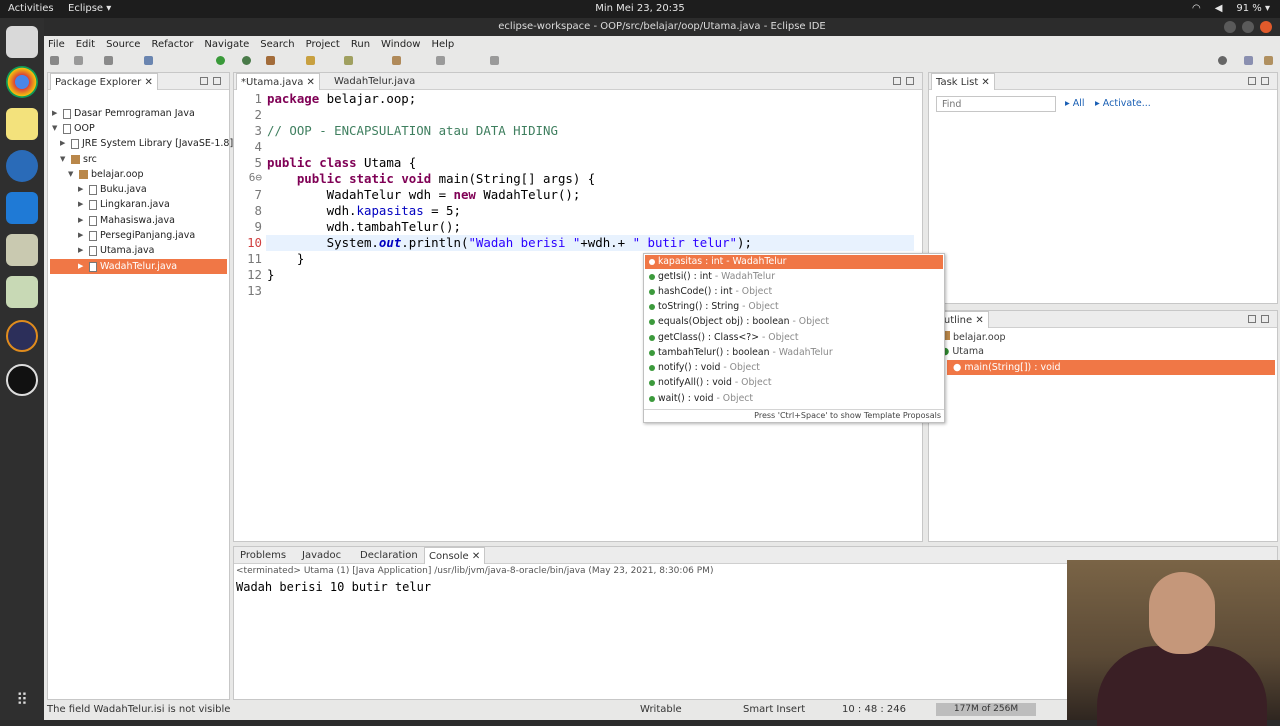 The image size is (1280, 726). What do you see at coordinates (106, 174) in the screenshot?
I see `tree-item-package: ▼ belajar.oop` at bounding box center [106, 174].